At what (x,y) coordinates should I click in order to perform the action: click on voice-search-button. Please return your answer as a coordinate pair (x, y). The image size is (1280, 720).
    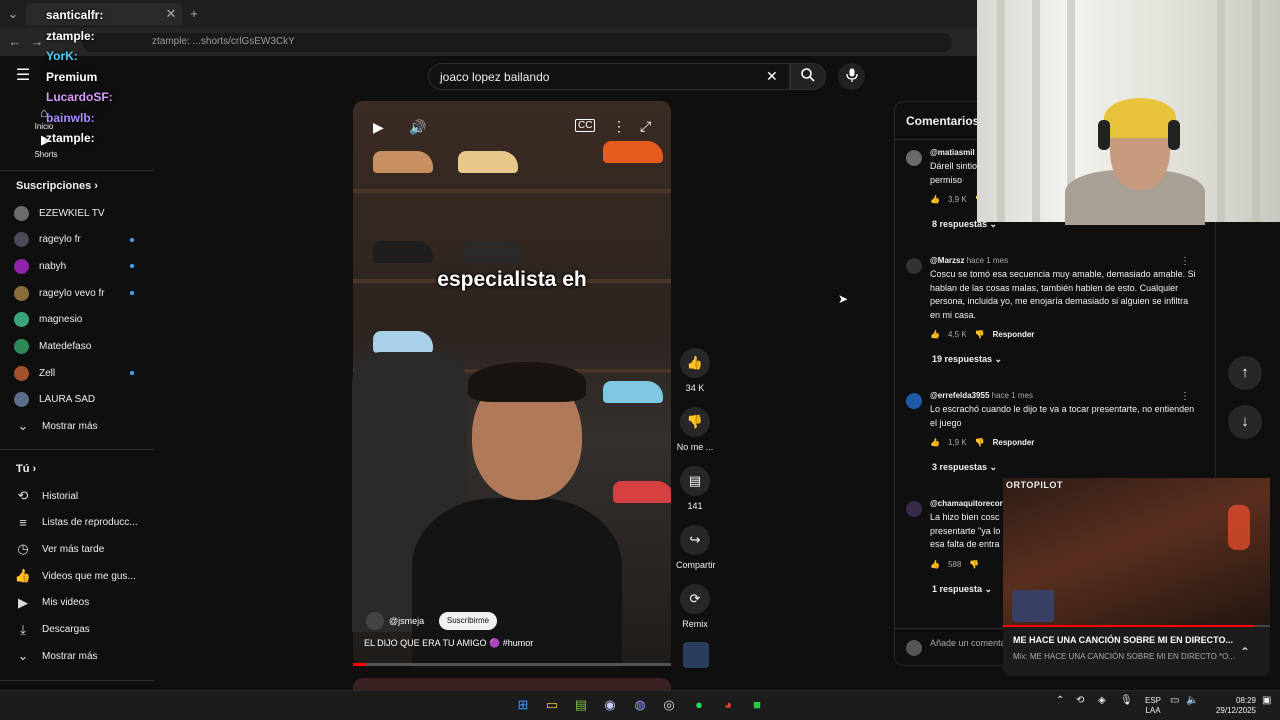
    Looking at the image, I should click on (851, 76).